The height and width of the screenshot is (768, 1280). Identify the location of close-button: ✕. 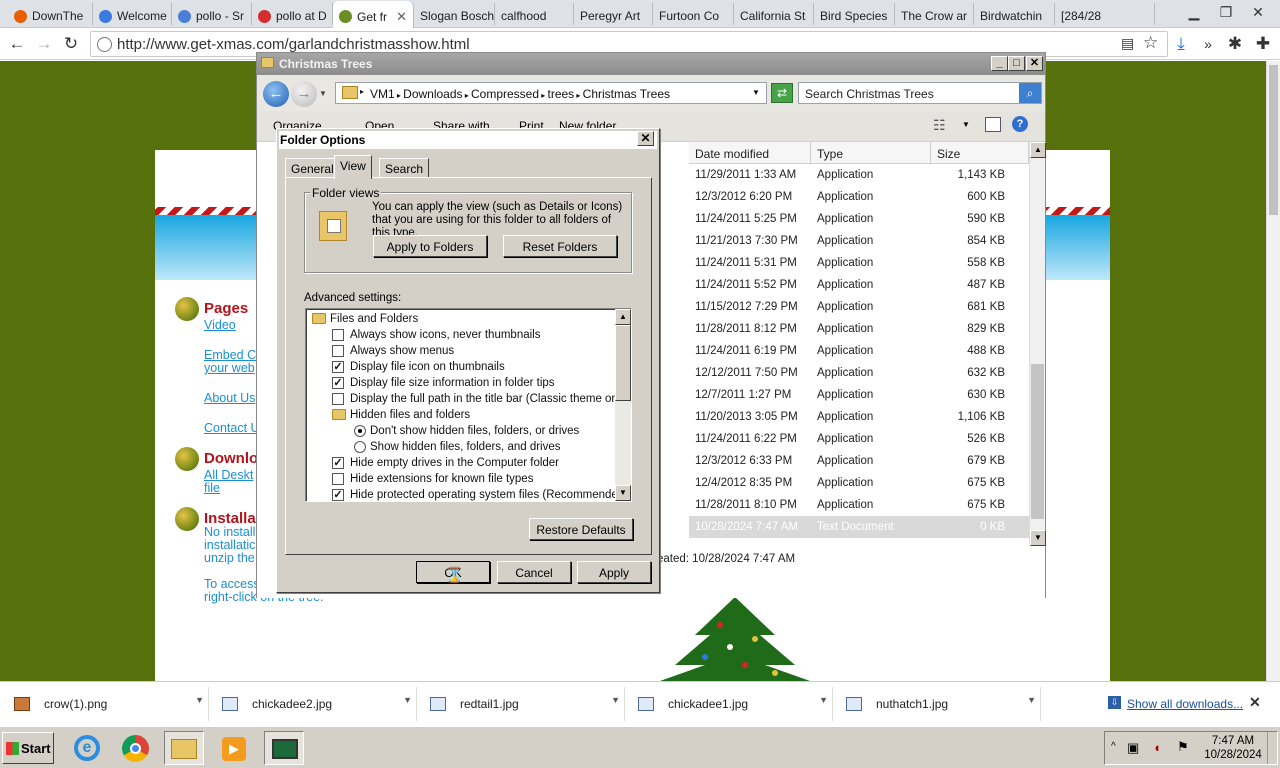
(1034, 63).